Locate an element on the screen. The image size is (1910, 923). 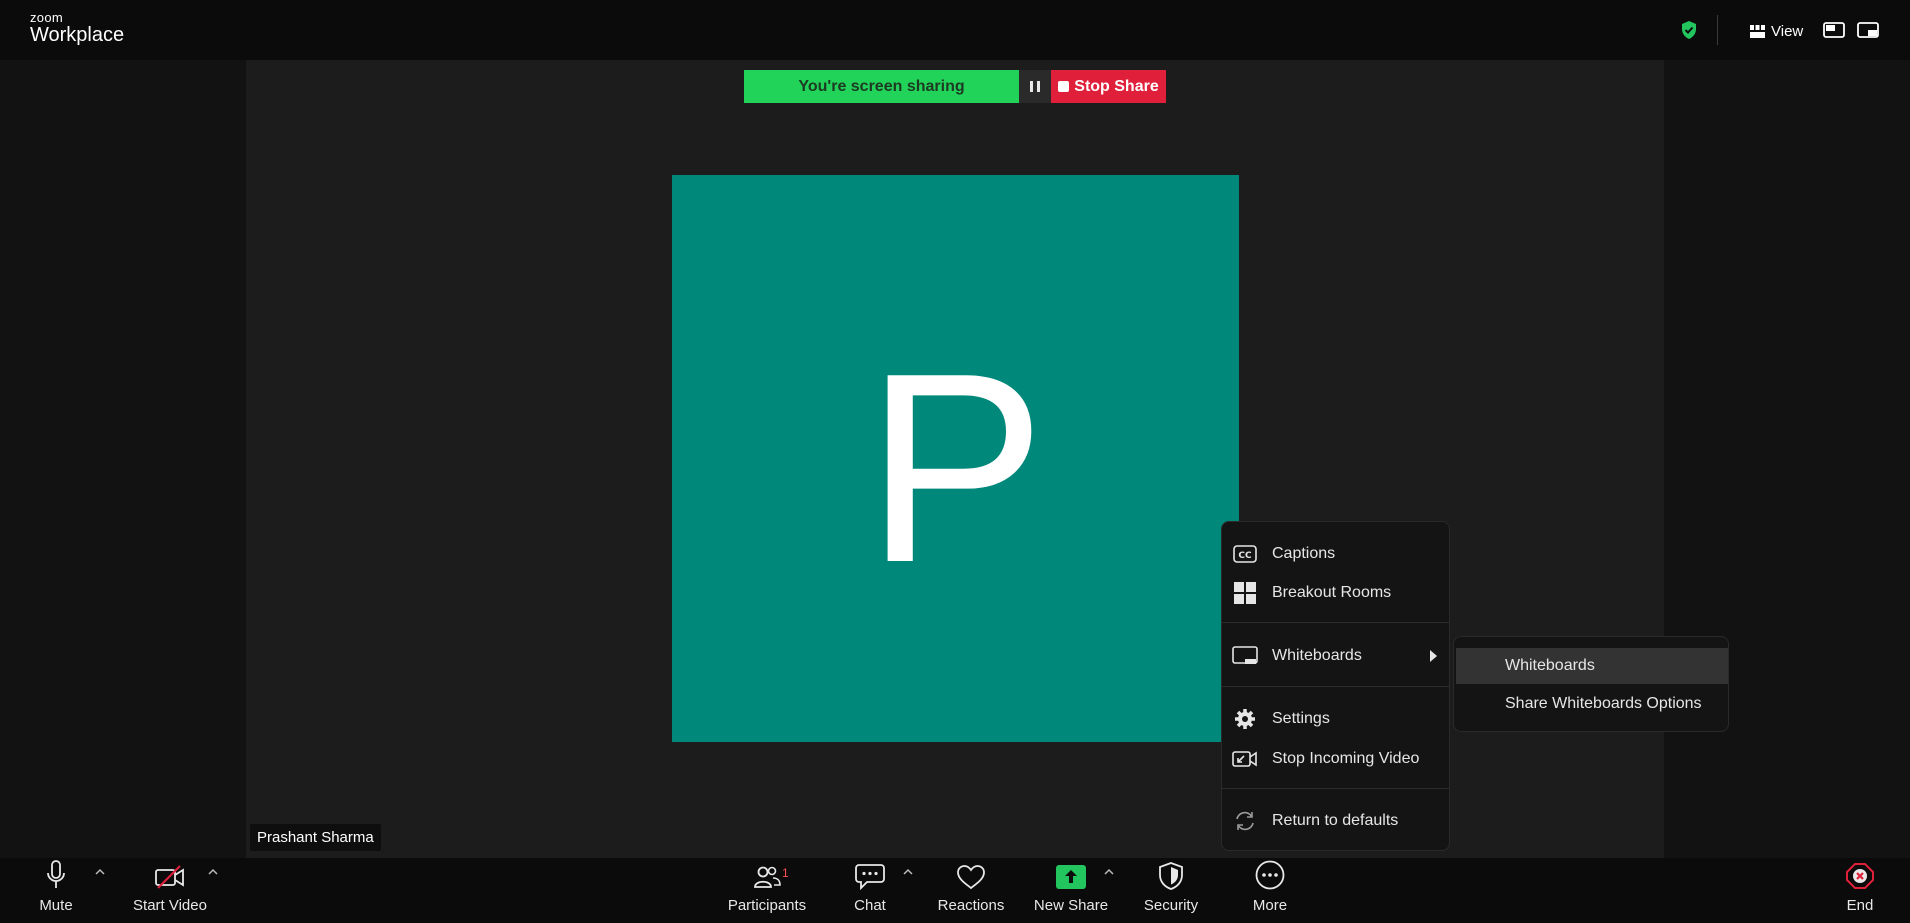
refresh-icon is located at coordinates (1245, 821).